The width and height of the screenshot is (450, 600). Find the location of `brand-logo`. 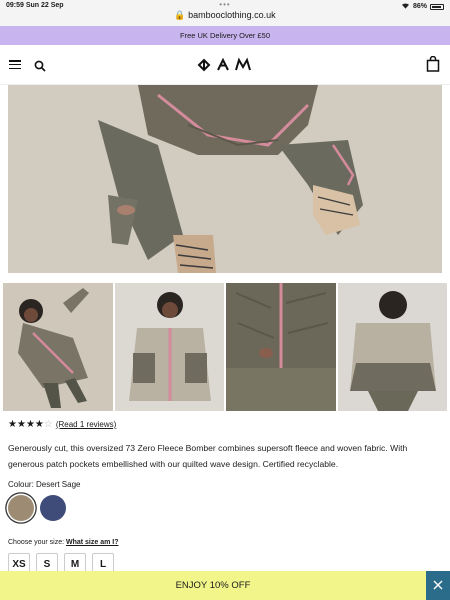

brand-logo is located at coordinates (225, 66).